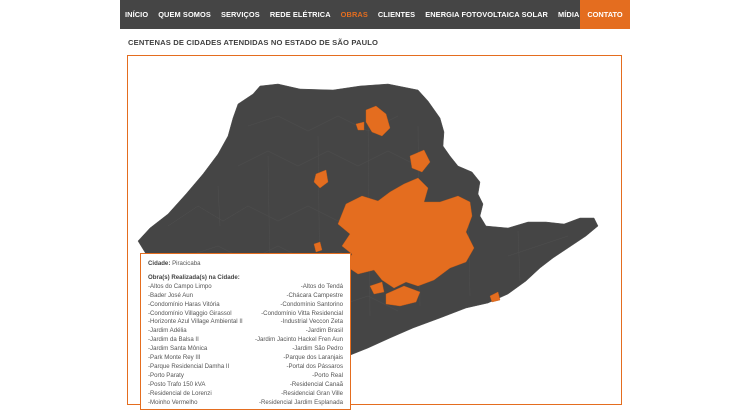 This screenshot has width=750, height=410. Describe the element at coordinates (174, 358) in the screenshot. I see `work-item: -Park Monte Rey III` at that location.